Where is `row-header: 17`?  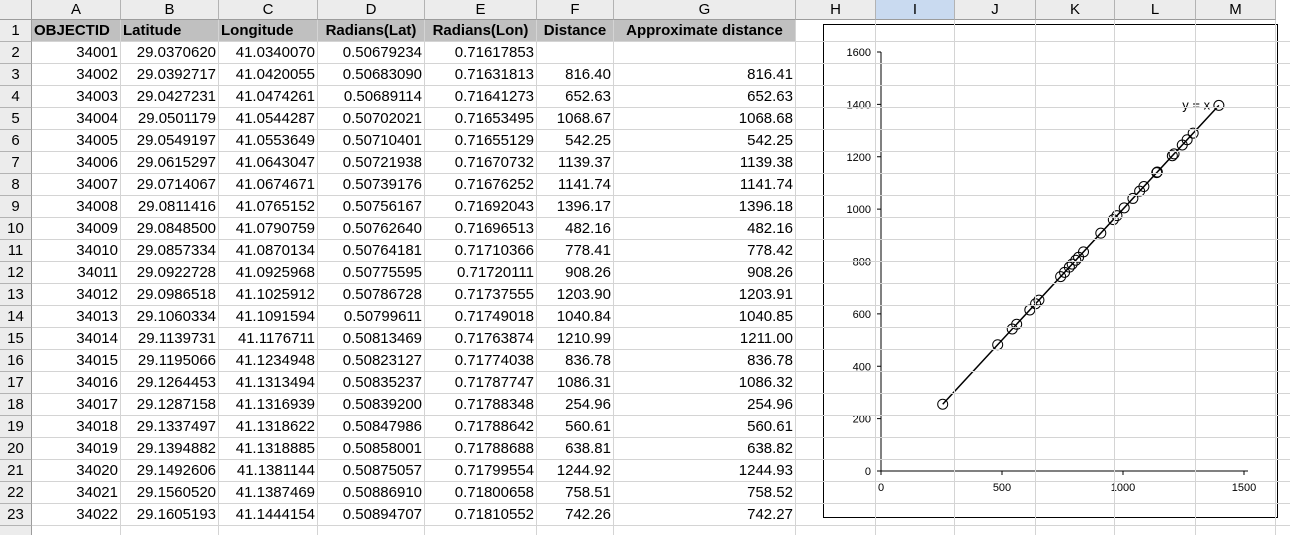 row-header: 17 is located at coordinates (16, 383).